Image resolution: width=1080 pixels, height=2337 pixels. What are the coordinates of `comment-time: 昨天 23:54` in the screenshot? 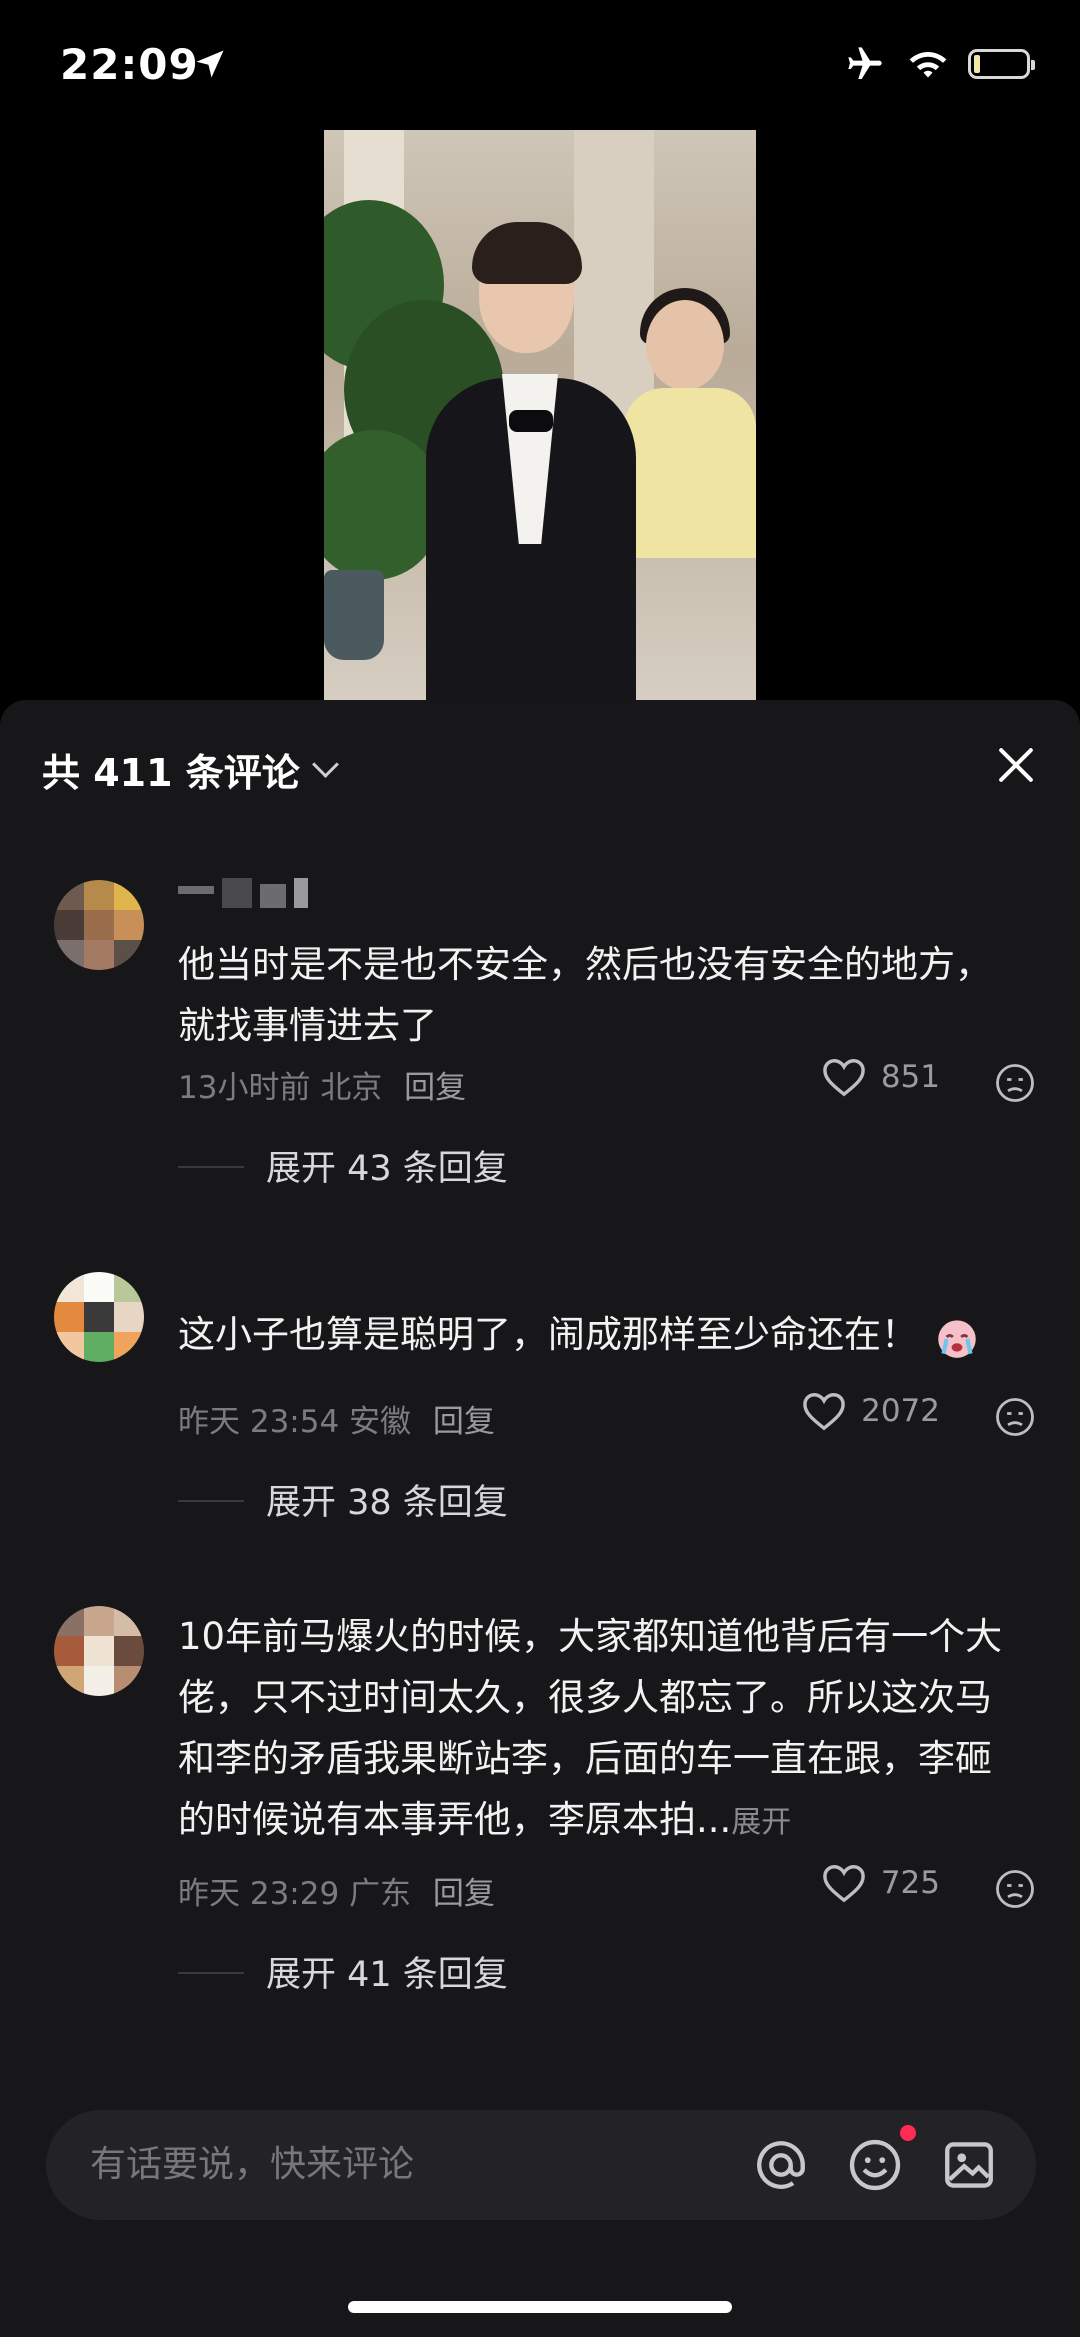 It's located at (259, 1422).